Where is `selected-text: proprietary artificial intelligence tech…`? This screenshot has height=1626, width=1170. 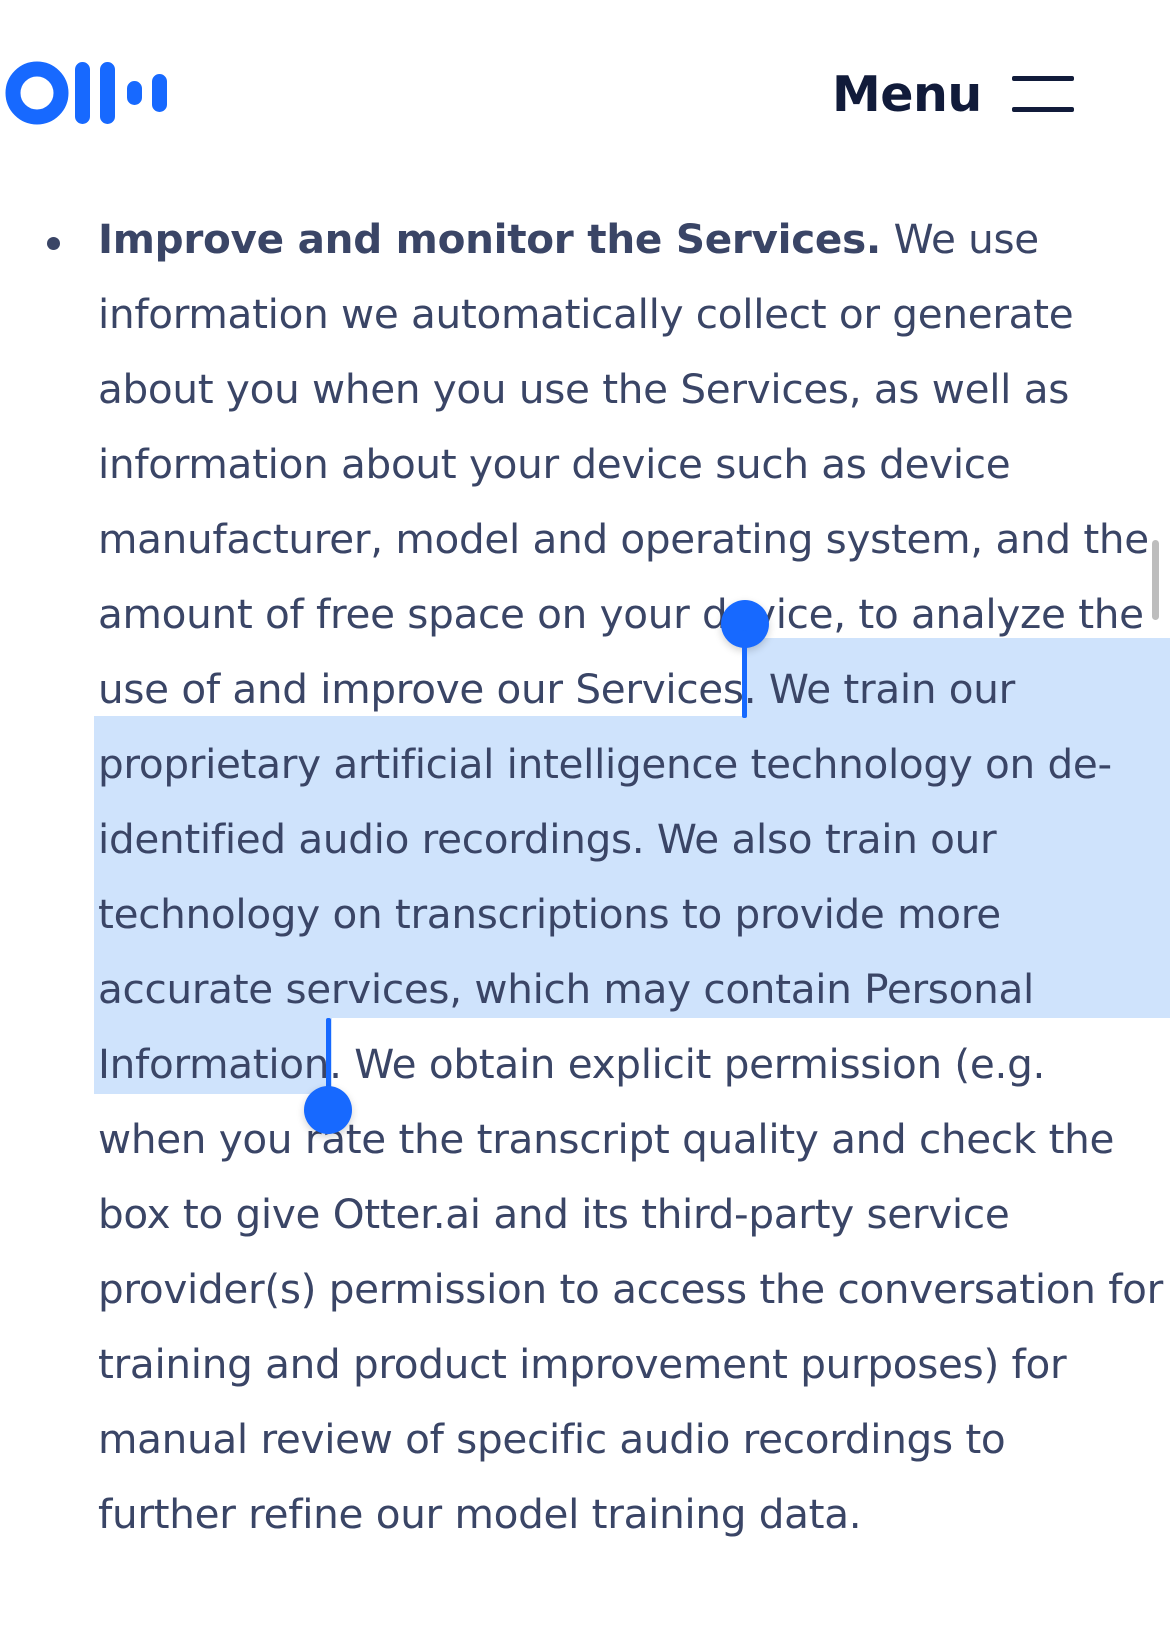
selected-text: proprietary artificial intelligence tech… is located at coordinates (605, 764).